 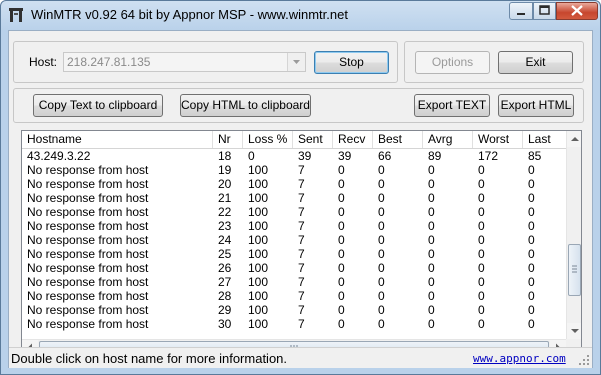 I want to click on table-row: 43.249.3.22 18 0 39 39 66 89 172 85, so click(x=294, y=156).